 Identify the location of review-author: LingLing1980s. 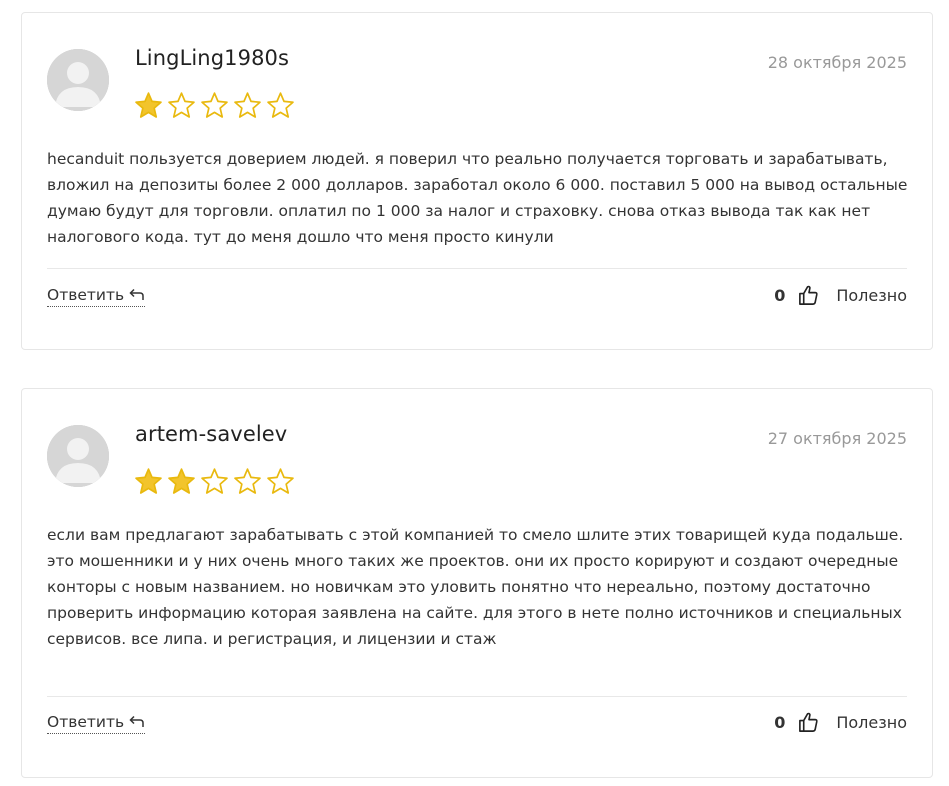
(212, 58).